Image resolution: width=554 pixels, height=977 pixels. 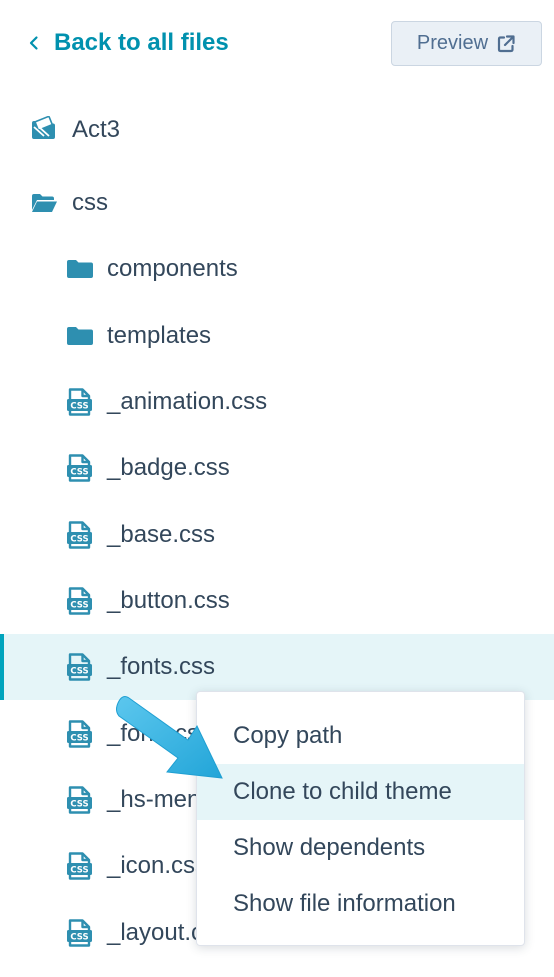 I want to click on tree-item: CSS _badge.css, so click(x=277, y=468).